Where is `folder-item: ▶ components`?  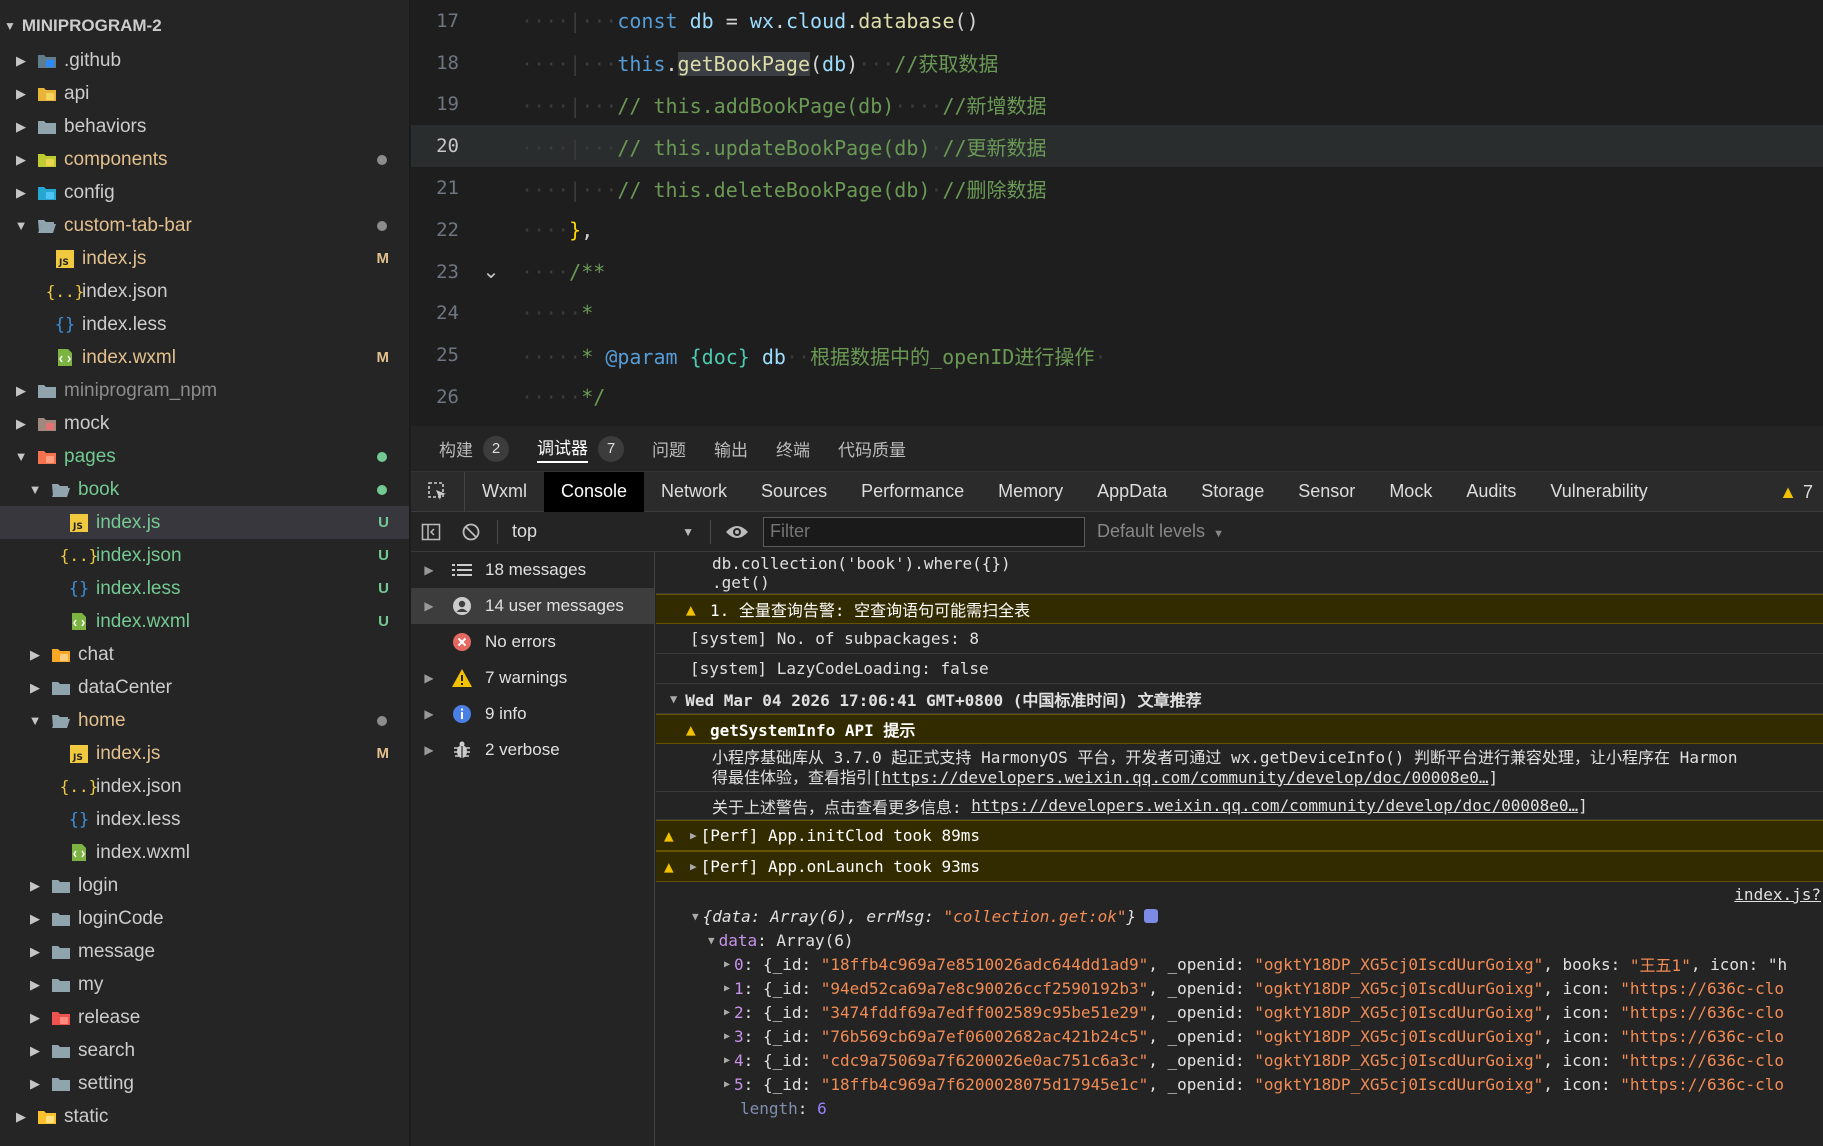
folder-item: ▶ components is located at coordinates (204, 159).